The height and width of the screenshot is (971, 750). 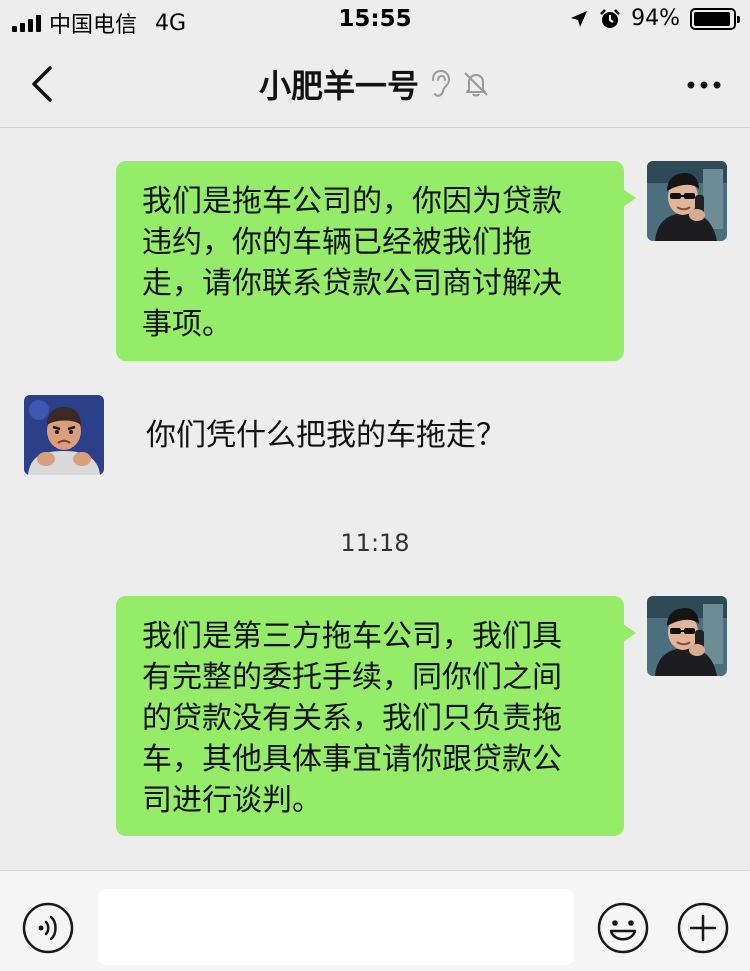 I want to click on more-icon, so click(x=704, y=85).